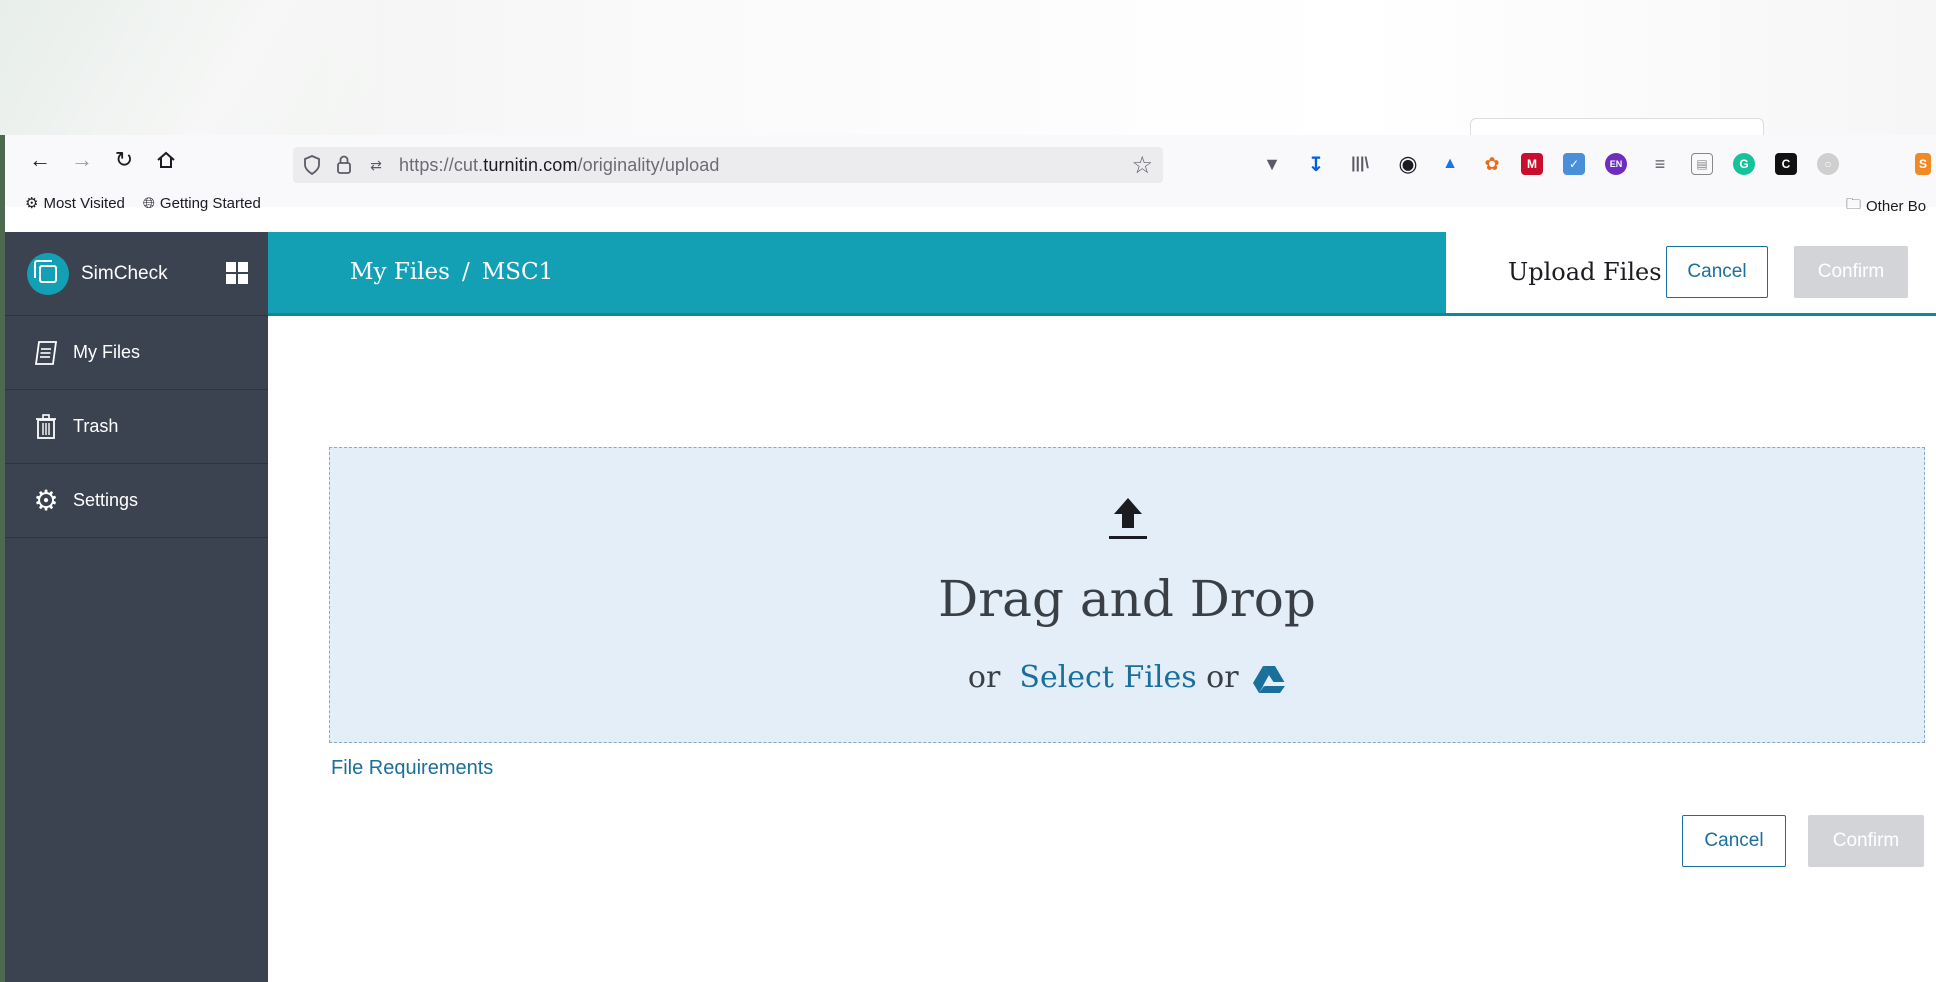 The height and width of the screenshot is (982, 1936). Describe the element at coordinates (1532, 164) in the screenshot. I see `extension-red-icon: M` at that location.